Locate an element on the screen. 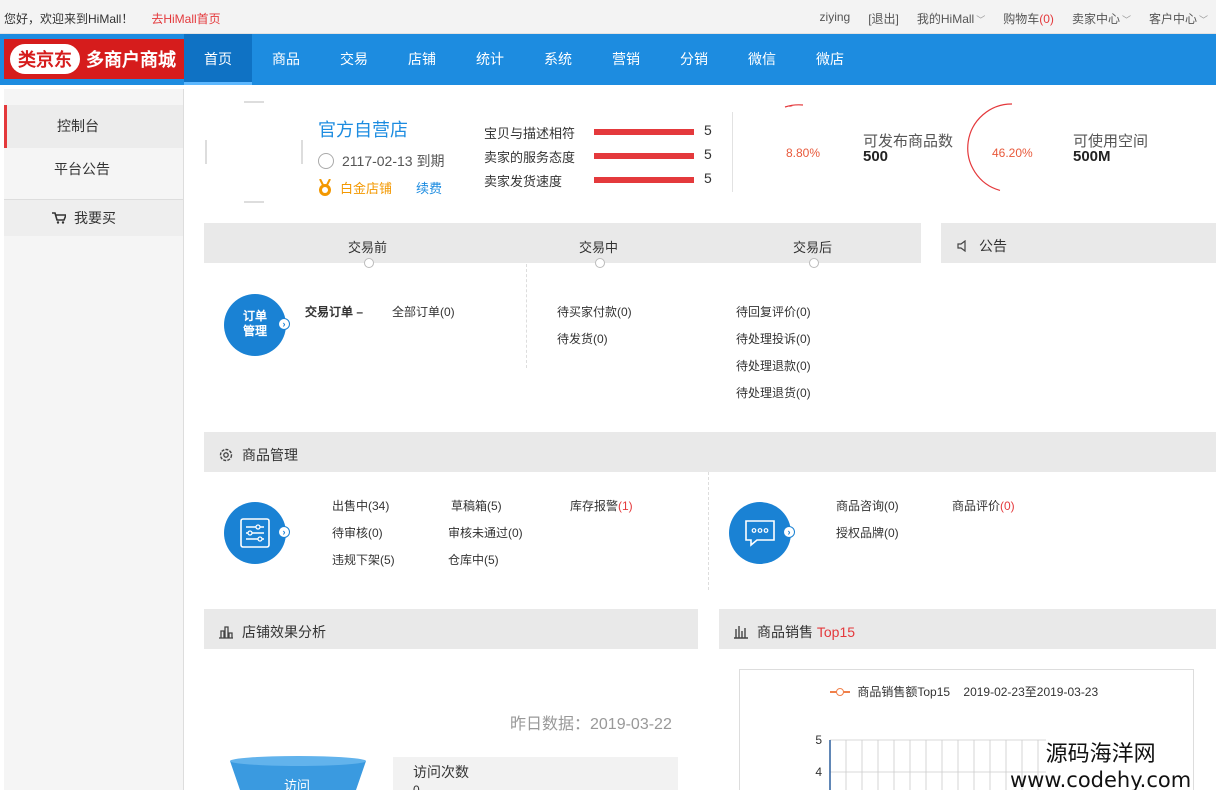 The height and width of the screenshot is (790, 1216). cart-label: 购物车 is located at coordinates (1021, 19).